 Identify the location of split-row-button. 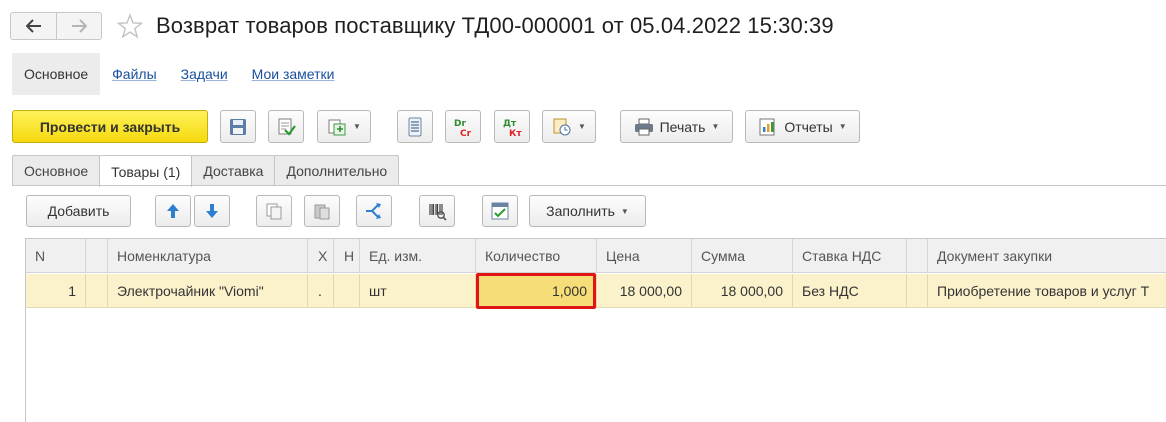
(374, 211).